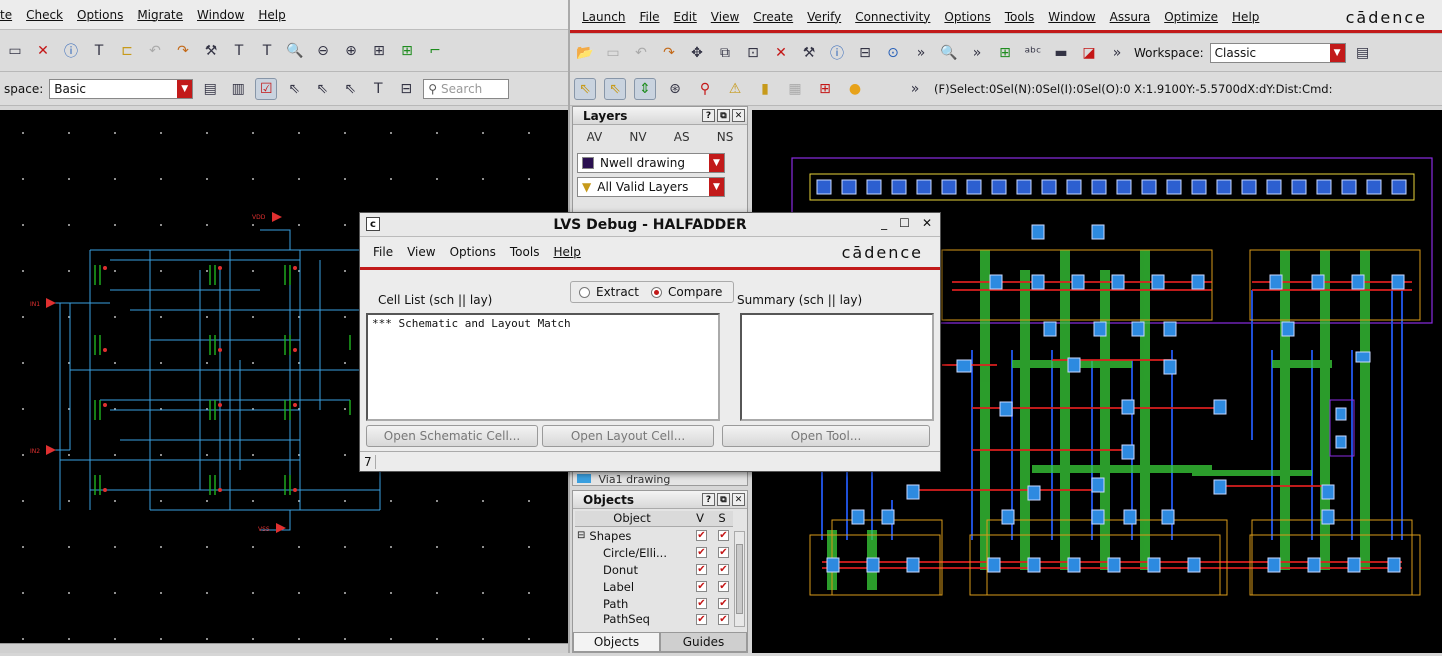 The height and width of the screenshot is (656, 1442). I want to click on filter-icon: ⊟, so click(406, 89).